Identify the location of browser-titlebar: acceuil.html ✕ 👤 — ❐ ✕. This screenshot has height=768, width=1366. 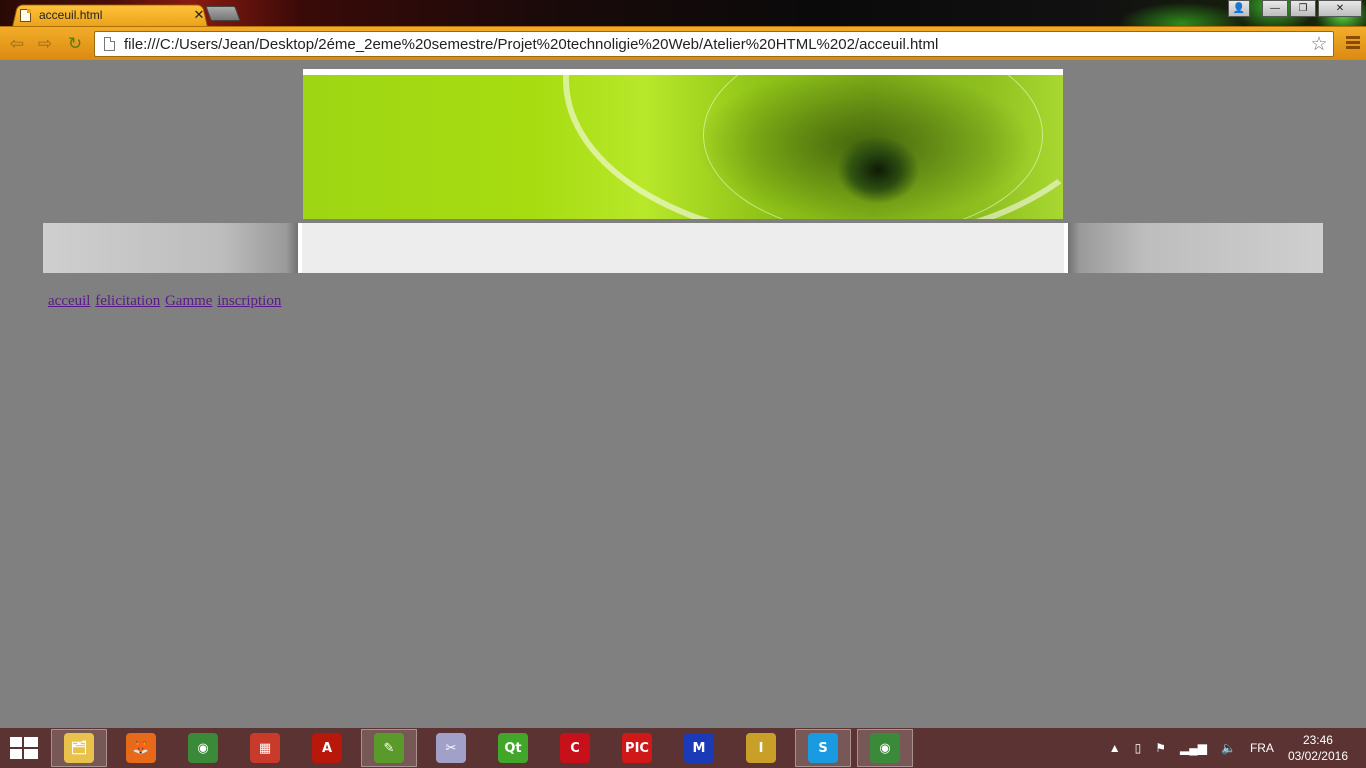
(683, 13).